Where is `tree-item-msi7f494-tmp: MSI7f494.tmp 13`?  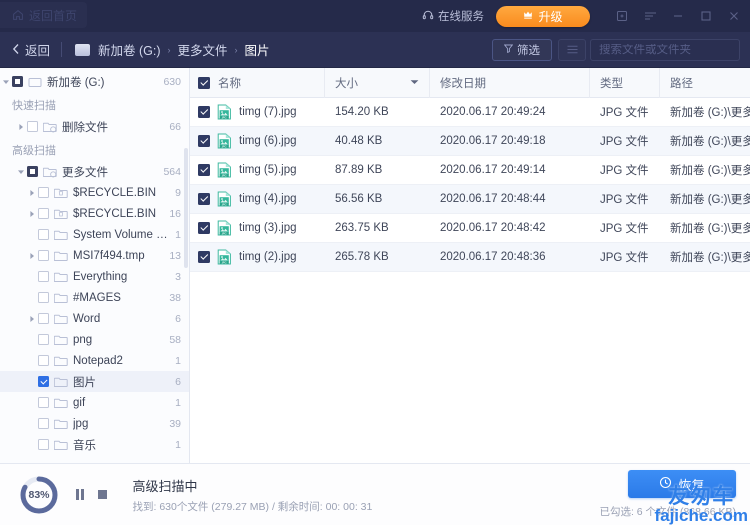 tree-item-msi7f494-tmp: MSI7f494.tmp 13 is located at coordinates (94, 255).